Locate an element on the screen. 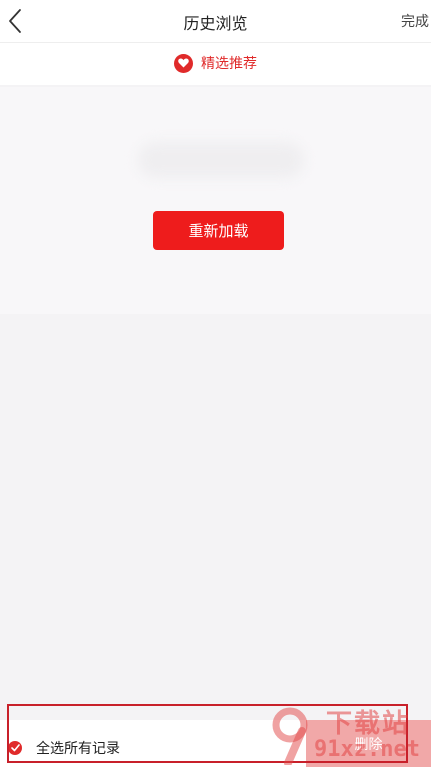  page-title: 历史浏览 is located at coordinates (215, 23).